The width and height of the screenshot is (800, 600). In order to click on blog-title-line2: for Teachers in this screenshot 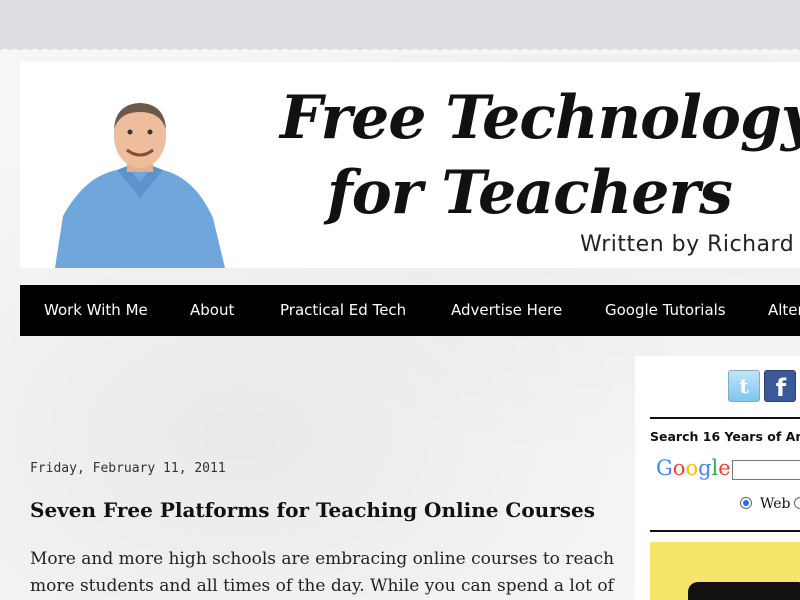, I will do `click(563, 193)`.